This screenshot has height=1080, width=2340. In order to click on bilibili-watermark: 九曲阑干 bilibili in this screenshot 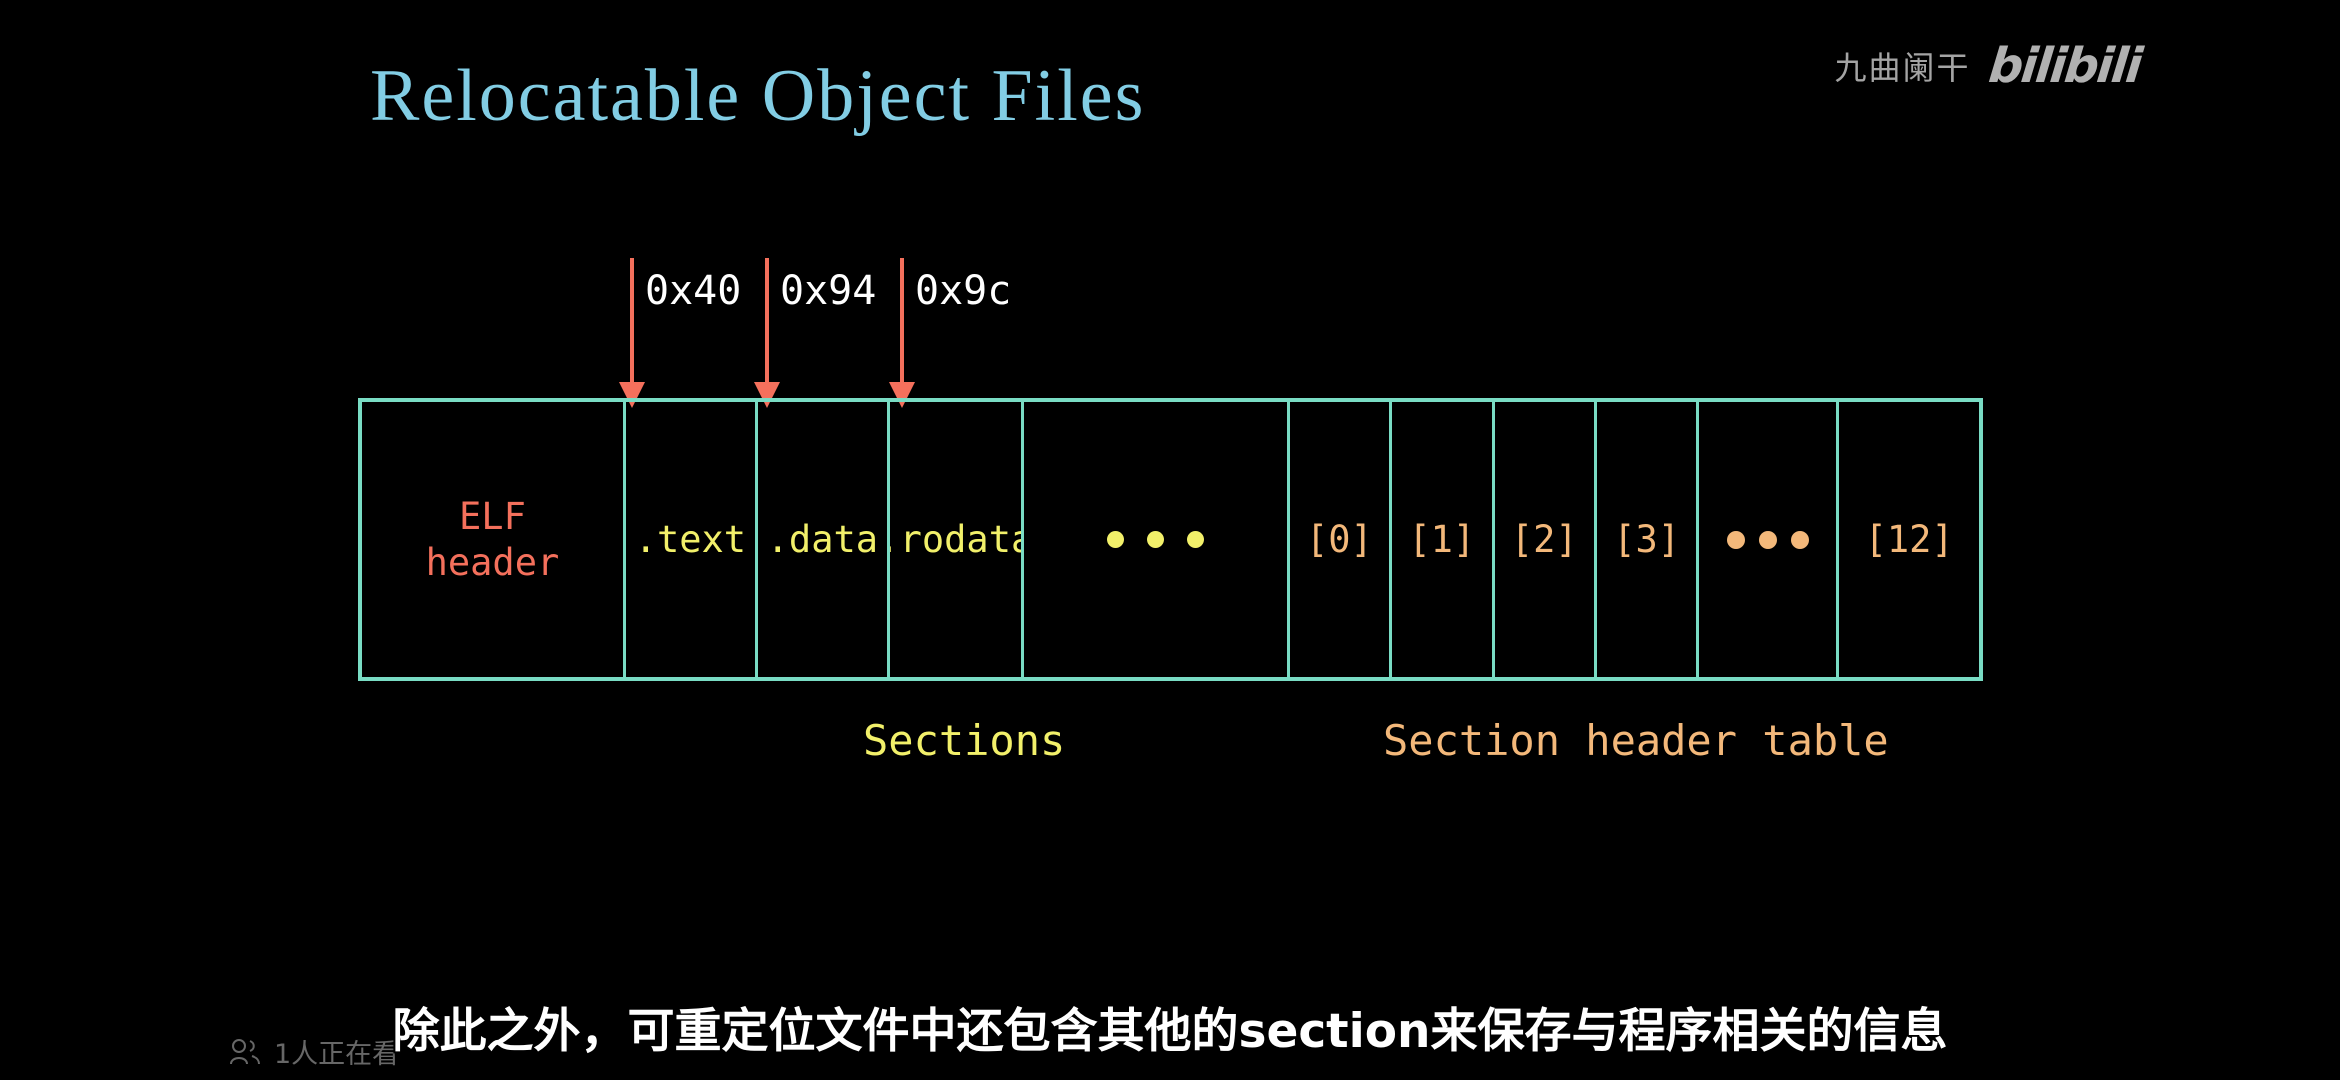, I will do `click(1988, 66)`.